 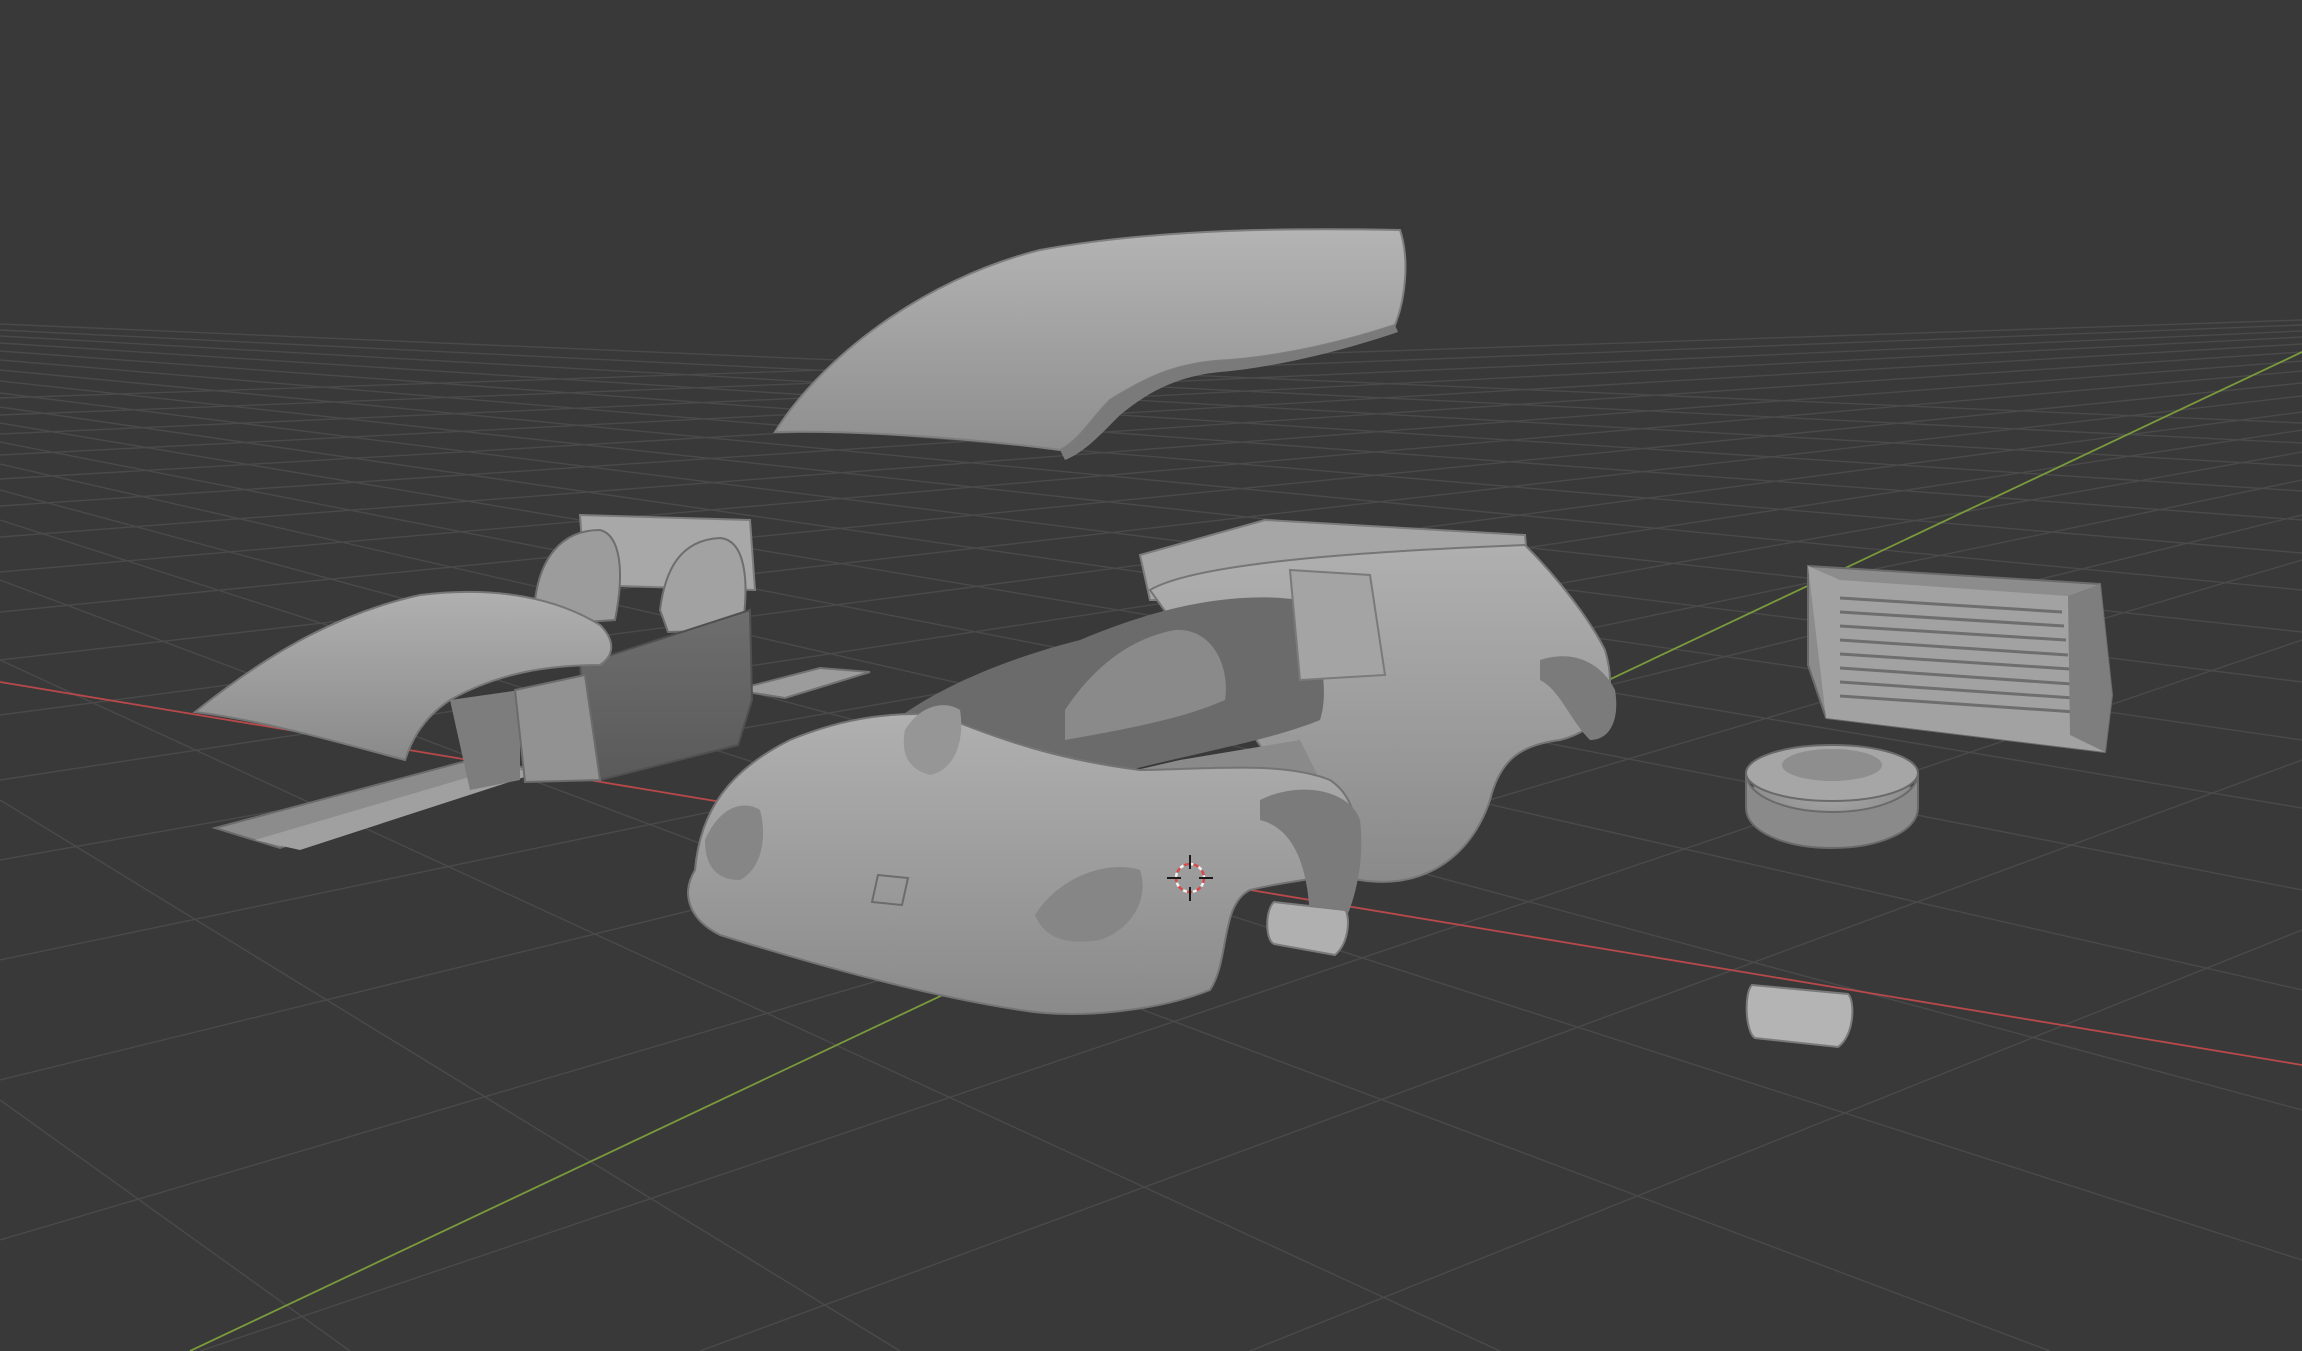 What do you see at coordinates (1832, 797) in the screenshot?
I see `tire` at bounding box center [1832, 797].